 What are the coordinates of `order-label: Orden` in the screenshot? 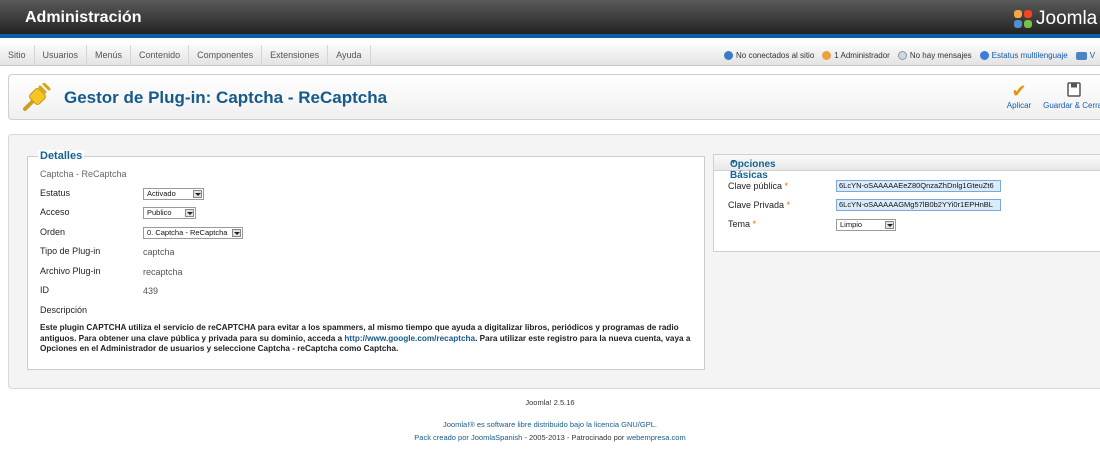 It's located at (53, 232).